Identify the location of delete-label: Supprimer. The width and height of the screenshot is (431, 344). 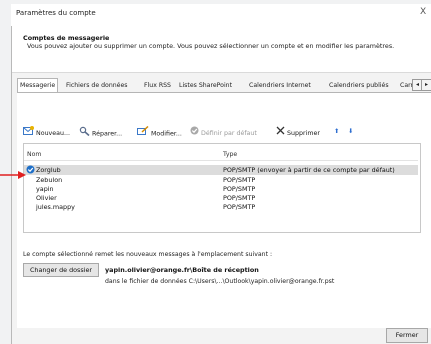
(303, 133).